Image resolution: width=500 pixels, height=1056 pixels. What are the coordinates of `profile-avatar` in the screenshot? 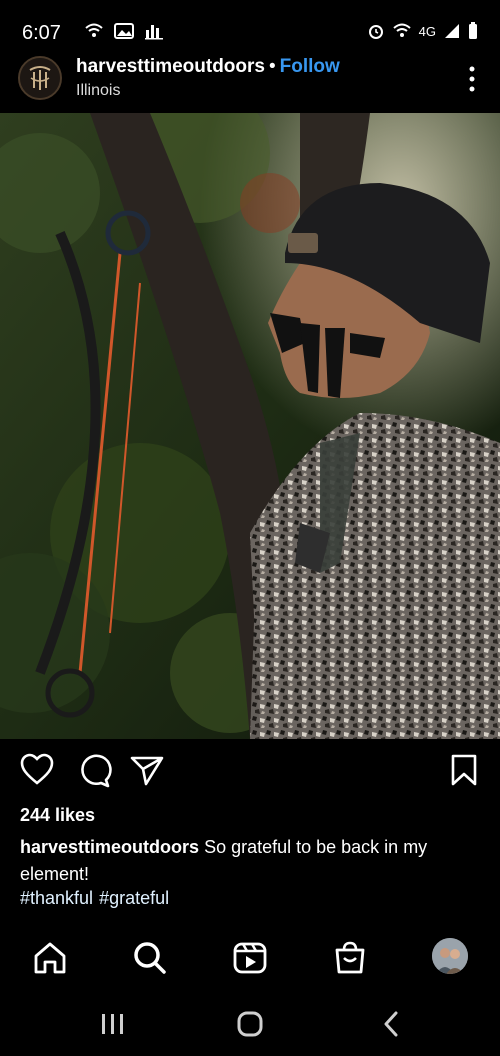 It's located at (450, 956).